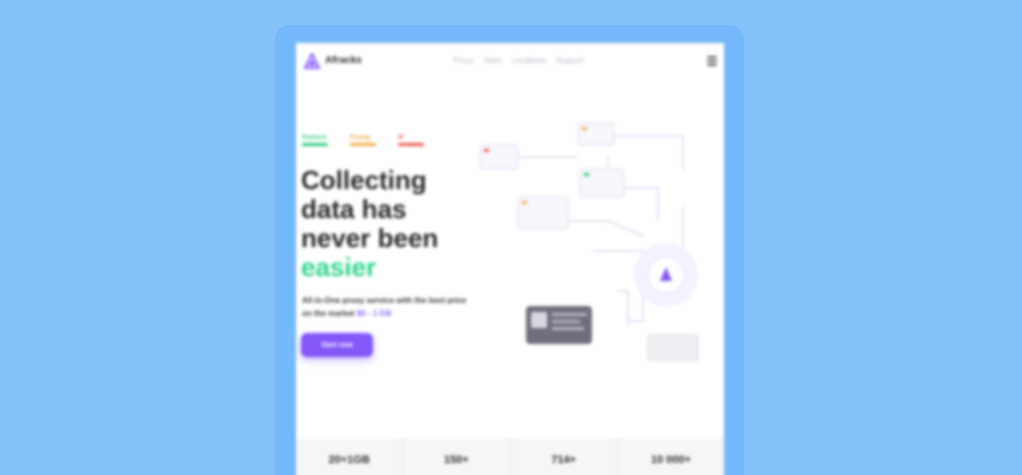  I want to click on network-illustration, so click(589, 241).